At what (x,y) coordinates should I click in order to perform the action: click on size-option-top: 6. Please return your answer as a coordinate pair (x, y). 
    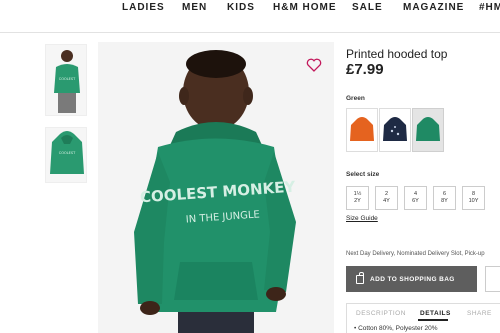
    Looking at the image, I should click on (444, 194).